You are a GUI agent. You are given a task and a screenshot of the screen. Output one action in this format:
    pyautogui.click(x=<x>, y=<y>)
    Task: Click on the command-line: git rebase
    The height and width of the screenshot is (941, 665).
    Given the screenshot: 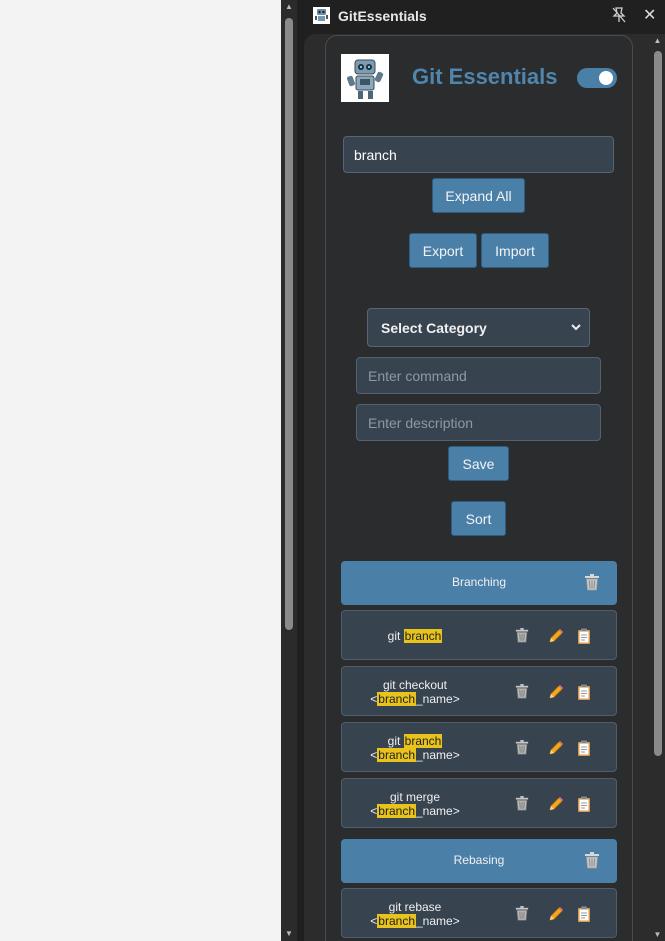 What is the action you would take?
    pyautogui.click(x=415, y=907)
    